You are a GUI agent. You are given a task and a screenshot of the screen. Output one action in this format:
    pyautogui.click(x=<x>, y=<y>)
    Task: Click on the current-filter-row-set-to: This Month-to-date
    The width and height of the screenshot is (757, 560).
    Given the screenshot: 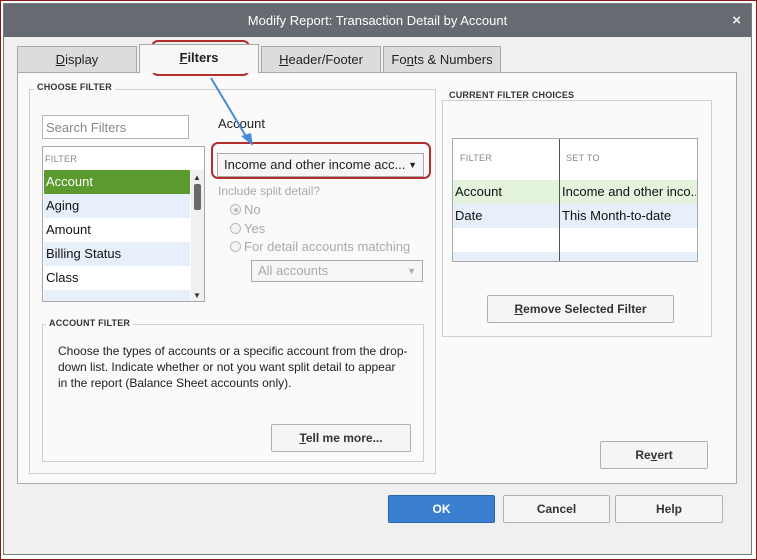 What is the action you would take?
    pyautogui.click(x=617, y=215)
    